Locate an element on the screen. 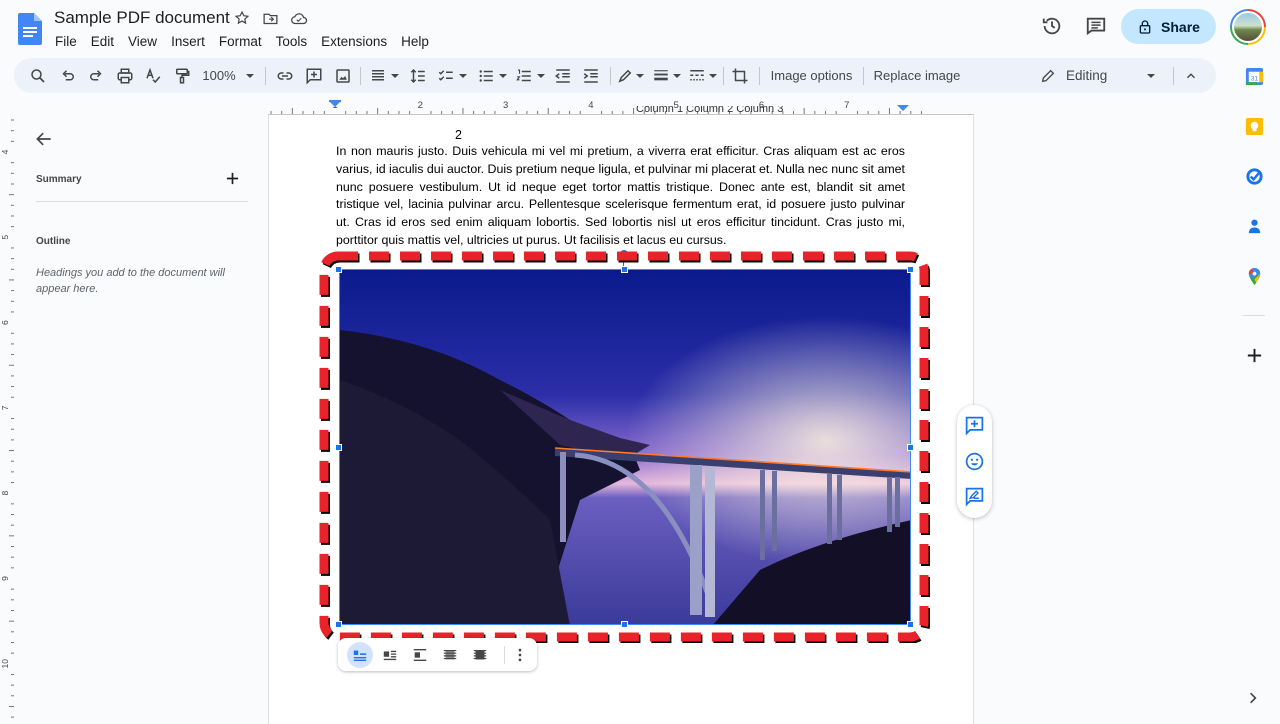 This screenshot has height=724, width=1280. insert-link-icon is located at coordinates (285, 75).